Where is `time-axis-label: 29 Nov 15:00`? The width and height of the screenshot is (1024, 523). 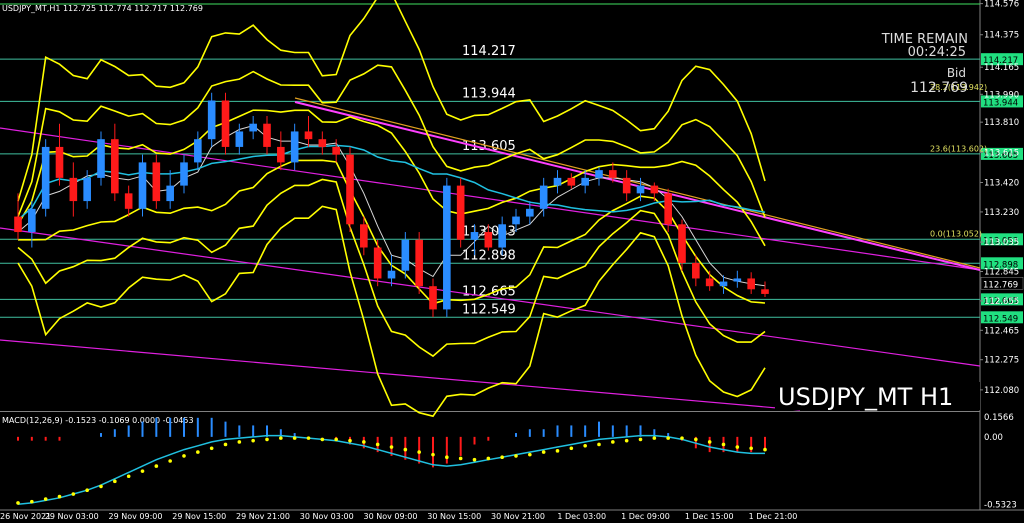 time-axis-label: 29 Nov 15:00 is located at coordinates (199, 516).